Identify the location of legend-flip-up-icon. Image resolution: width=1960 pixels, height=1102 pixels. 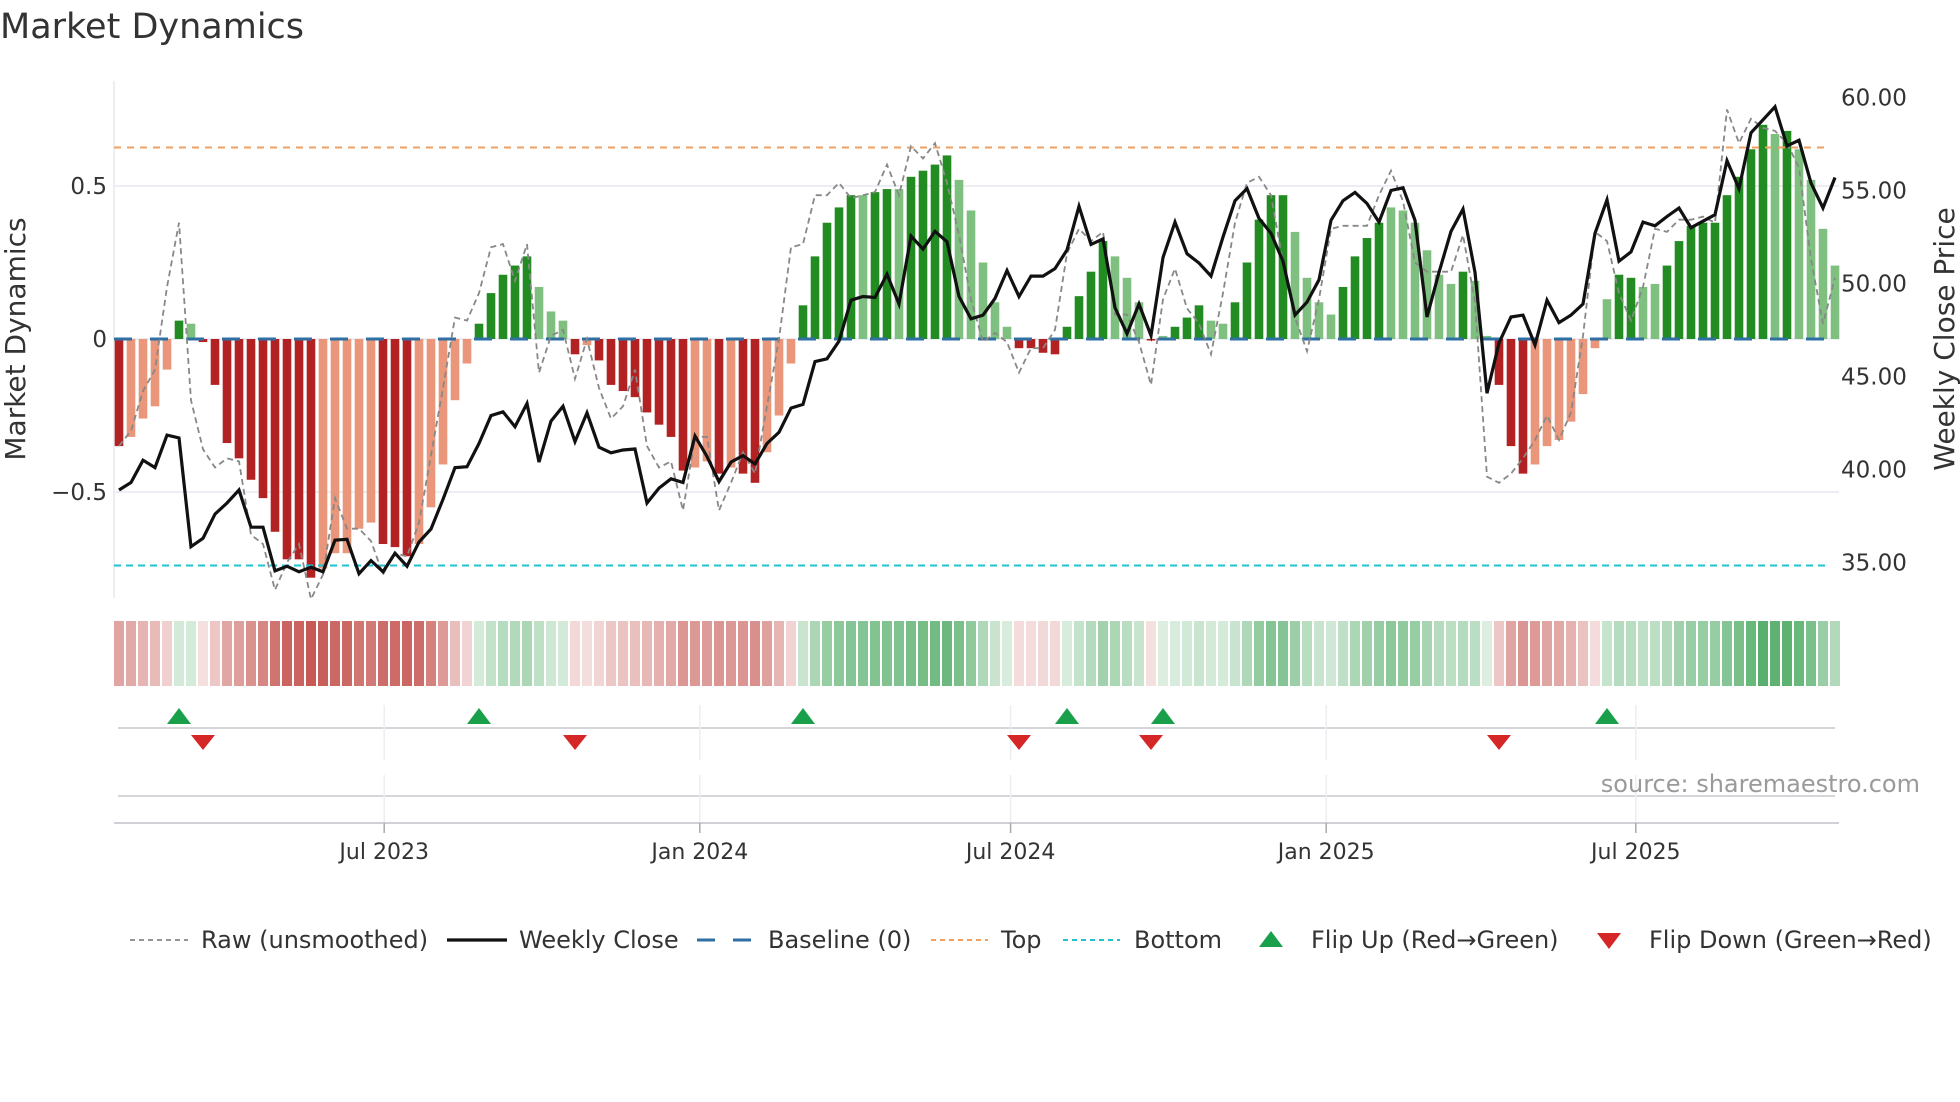
(1271, 939).